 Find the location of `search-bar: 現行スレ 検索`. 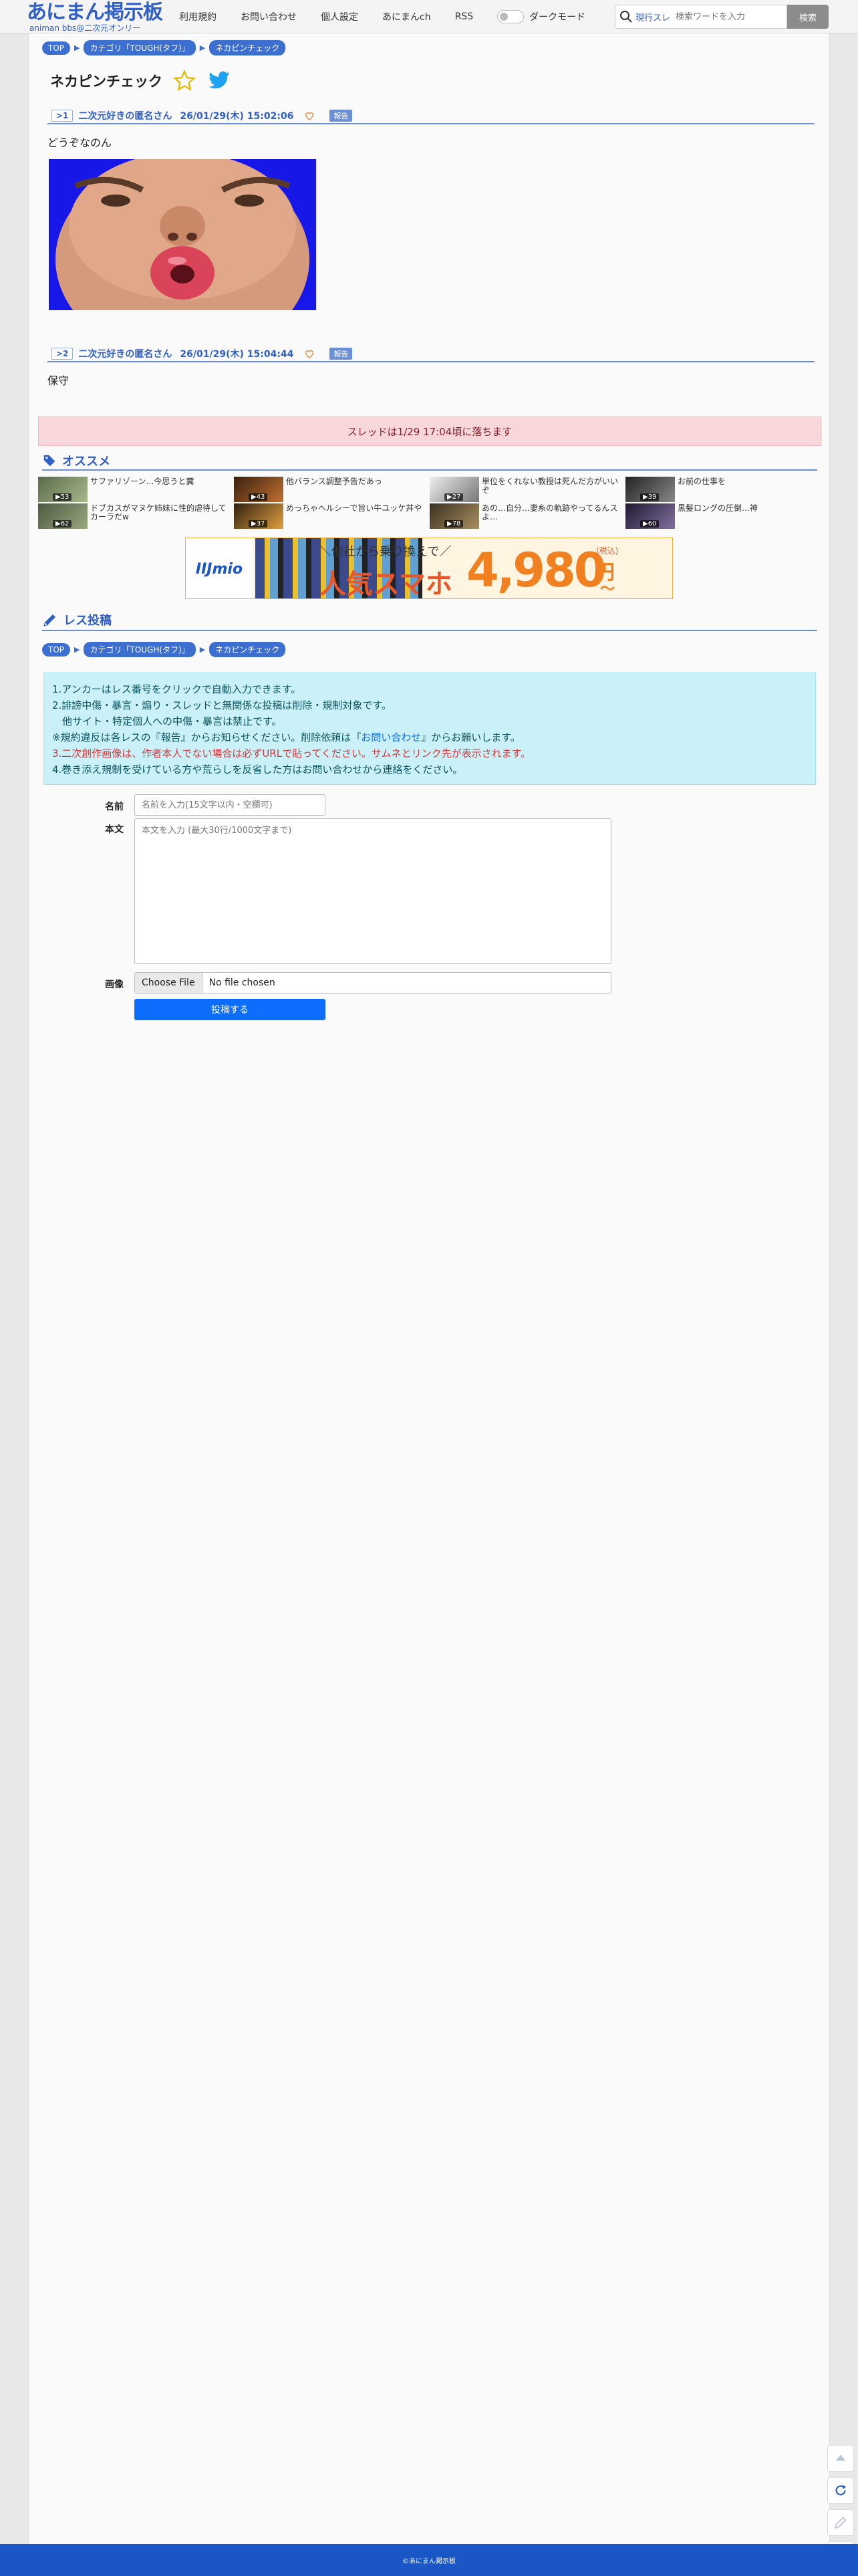

search-bar: 現行スレ 検索 is located at coordinates (722, 17).